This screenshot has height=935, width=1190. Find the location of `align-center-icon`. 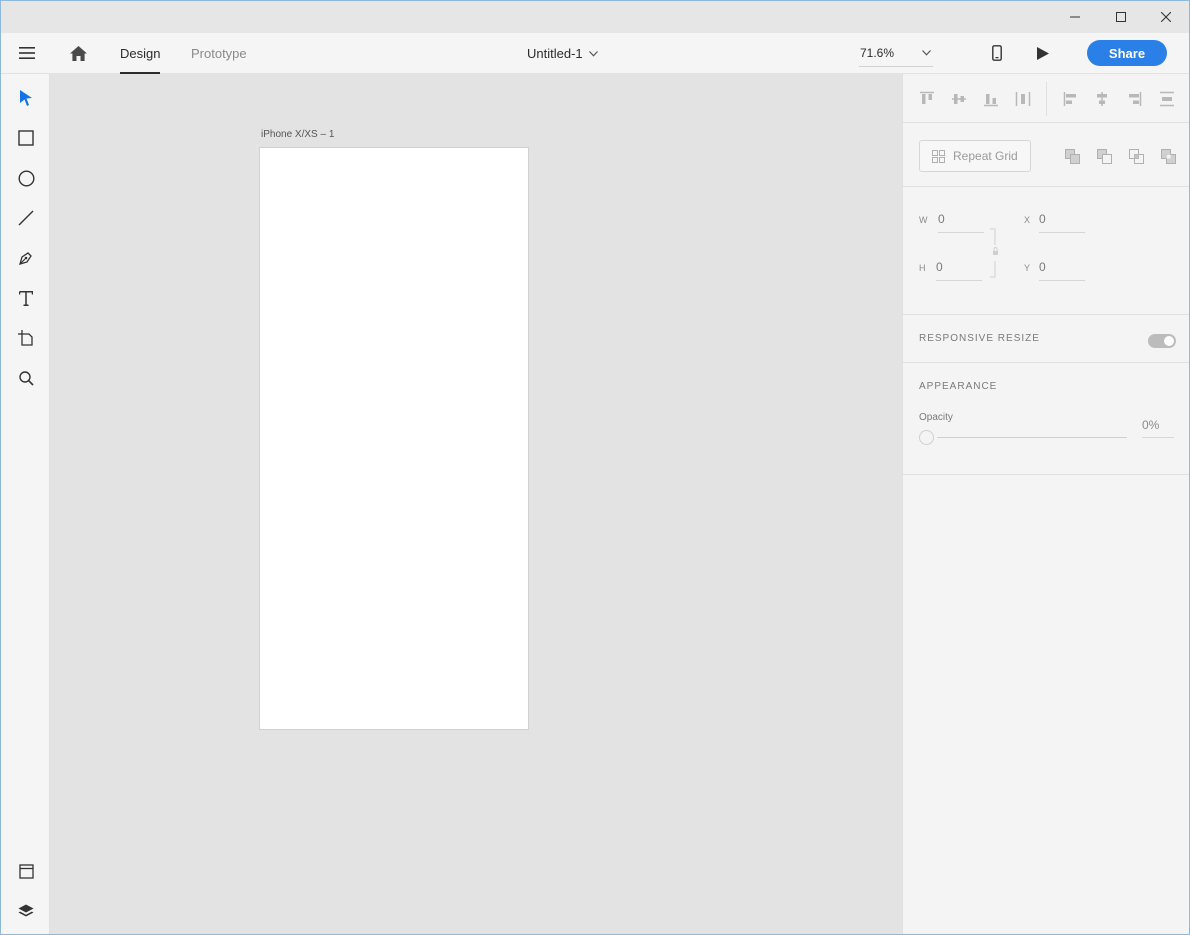

align-center-icon is located at coordinates (1102, 99).